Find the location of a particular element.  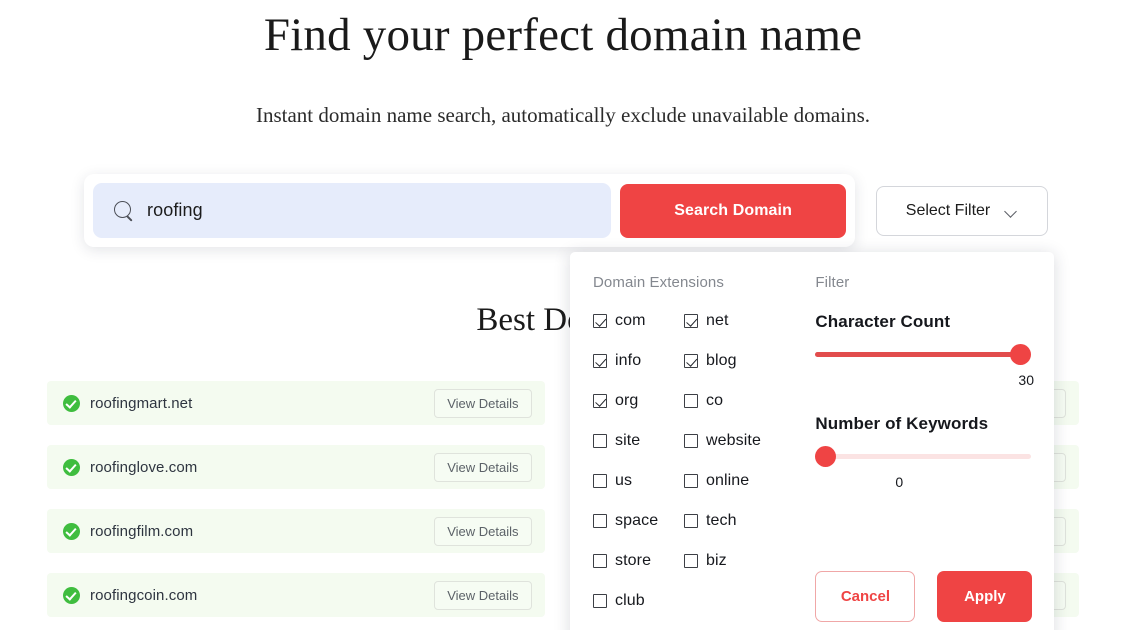

search-icon is located at coordinates (124, 211).